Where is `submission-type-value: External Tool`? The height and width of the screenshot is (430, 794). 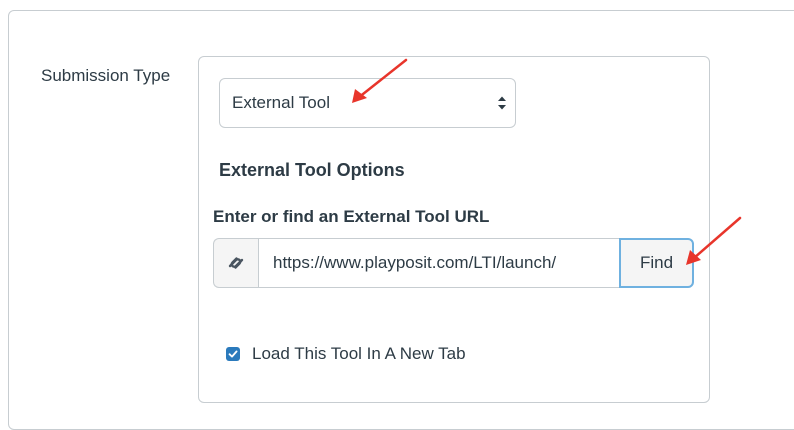 submission-type-value: External Tool is located at coordinates (281, 102).